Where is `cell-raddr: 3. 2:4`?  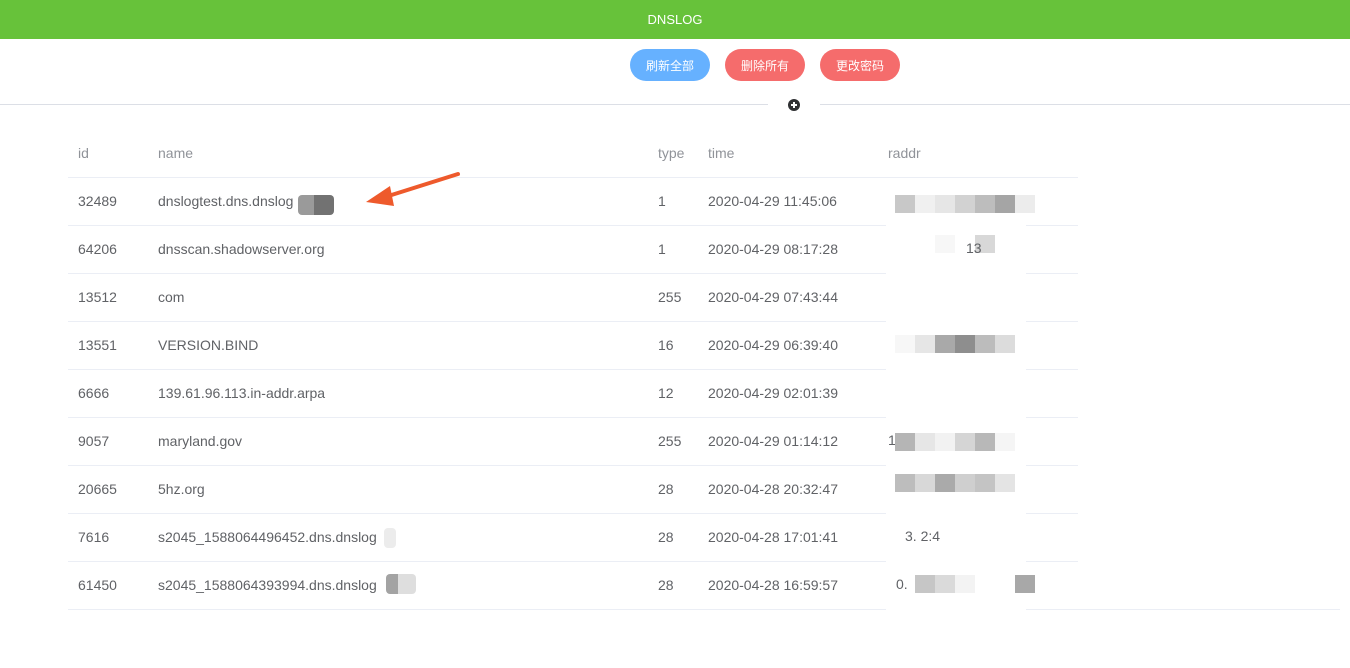
cell-raddr: 3. 2:4 is located at coordinates (923, 536).